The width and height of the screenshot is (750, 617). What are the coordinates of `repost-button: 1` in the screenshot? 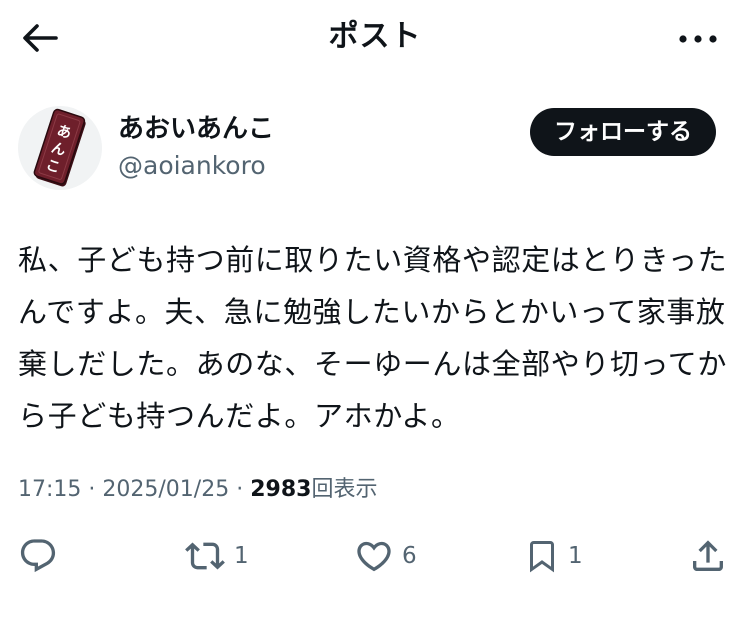 It's located at (216, 556).